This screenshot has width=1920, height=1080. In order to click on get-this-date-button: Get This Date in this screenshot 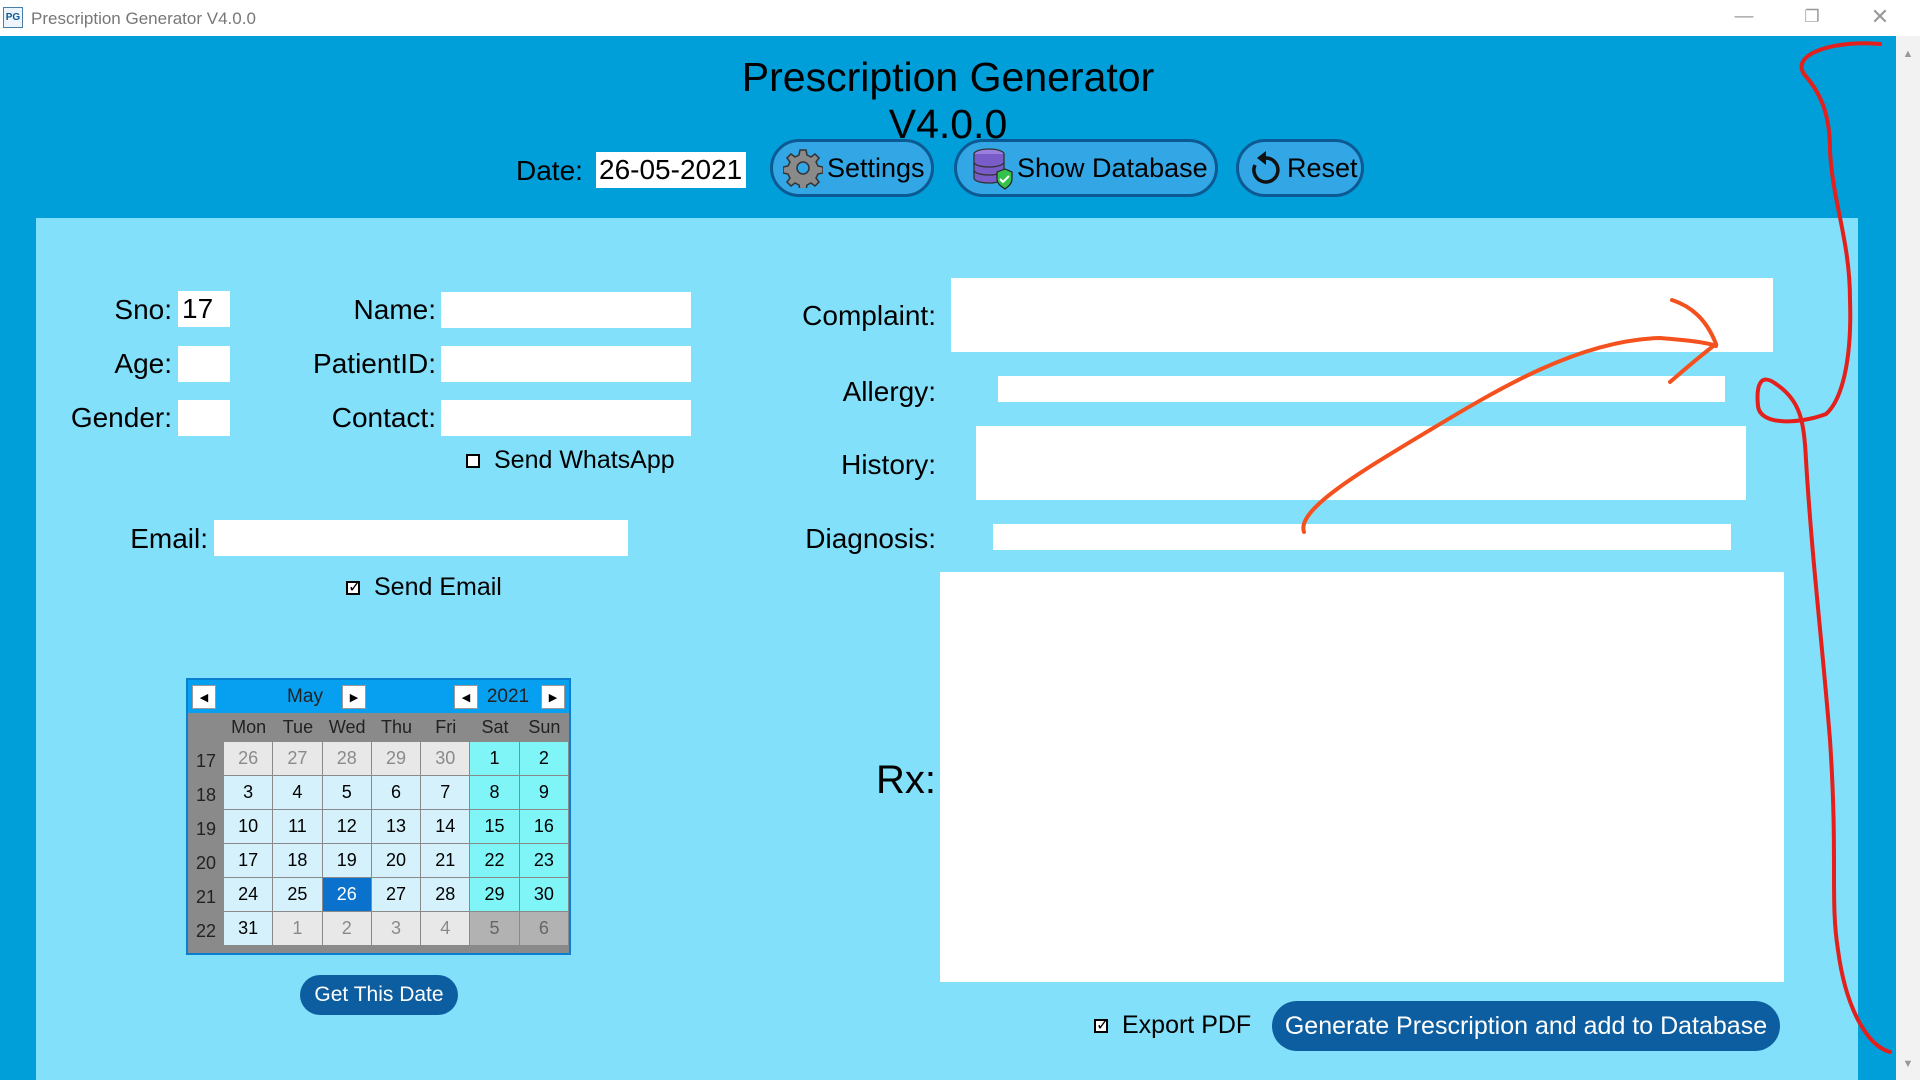, I will do `click(379, 995)`.